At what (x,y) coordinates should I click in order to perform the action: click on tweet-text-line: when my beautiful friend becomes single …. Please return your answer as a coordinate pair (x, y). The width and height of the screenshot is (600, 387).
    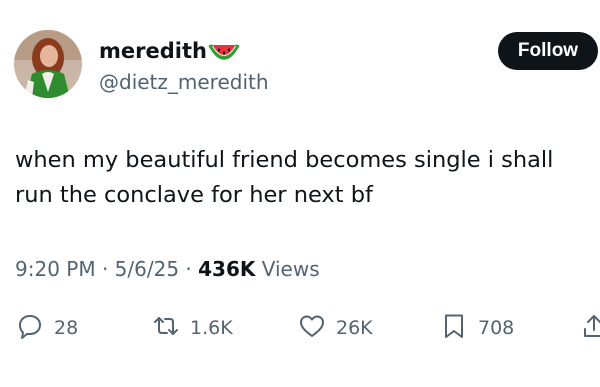
    Looking at the image, I should click on (284, 160).